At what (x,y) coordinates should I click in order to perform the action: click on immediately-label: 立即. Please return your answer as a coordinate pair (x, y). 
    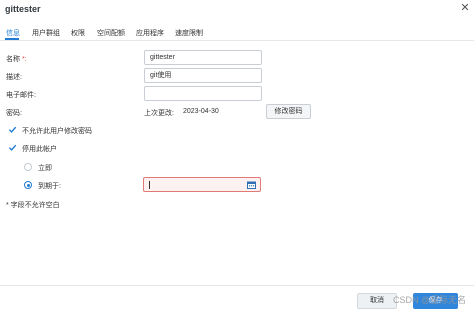
    Looking at the image, I should click on (45, 168).